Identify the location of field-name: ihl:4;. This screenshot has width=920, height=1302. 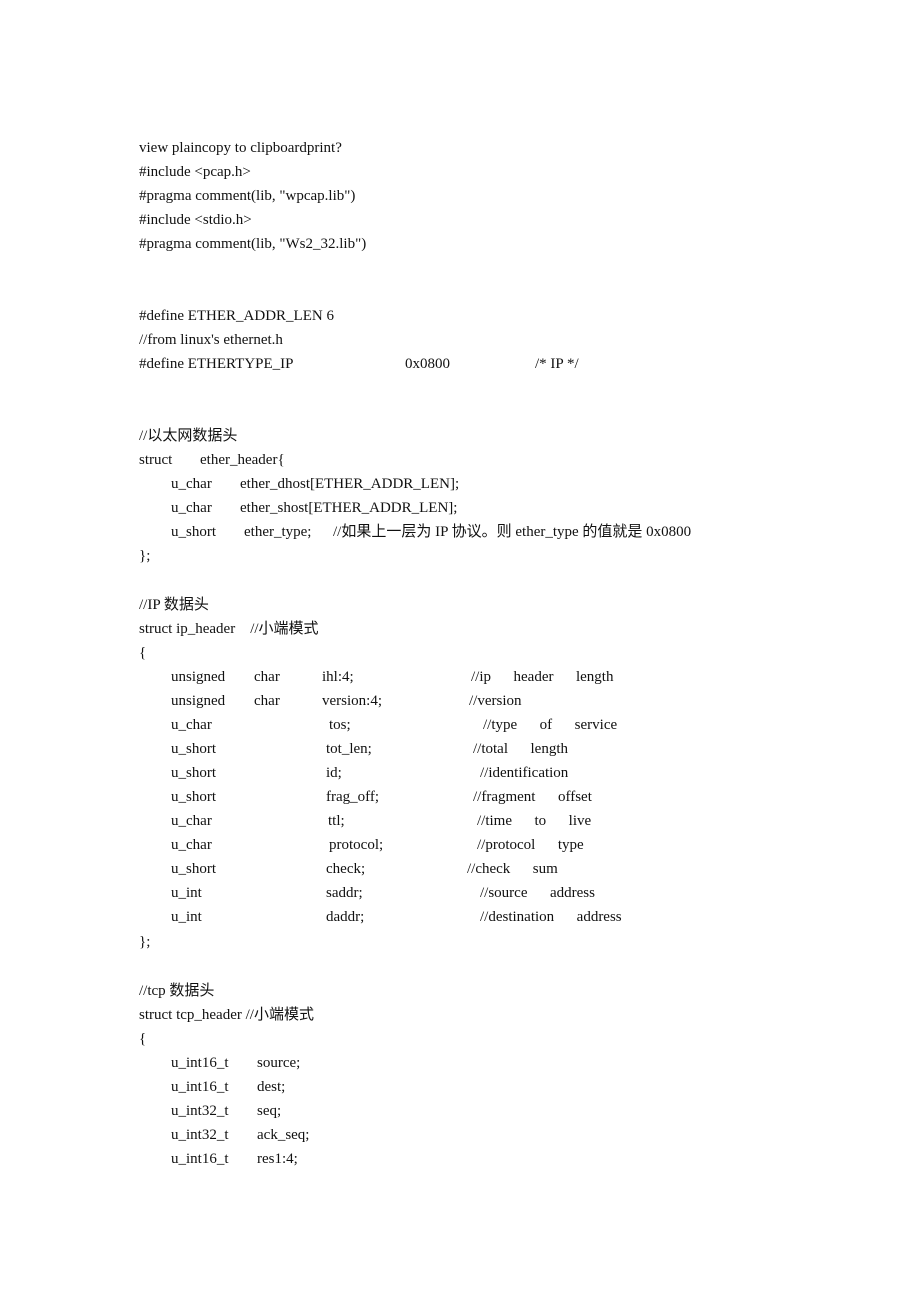
(338, 677).